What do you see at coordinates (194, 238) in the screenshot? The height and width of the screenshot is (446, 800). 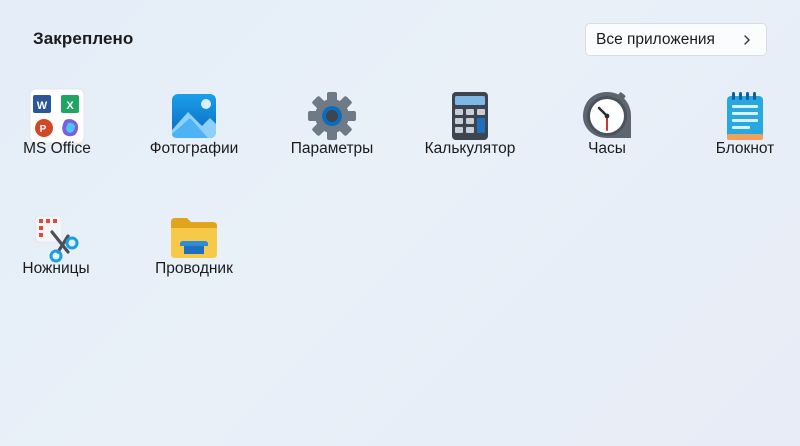 I see `file-explorer-folder-icon` at bounding box center [194, 238].